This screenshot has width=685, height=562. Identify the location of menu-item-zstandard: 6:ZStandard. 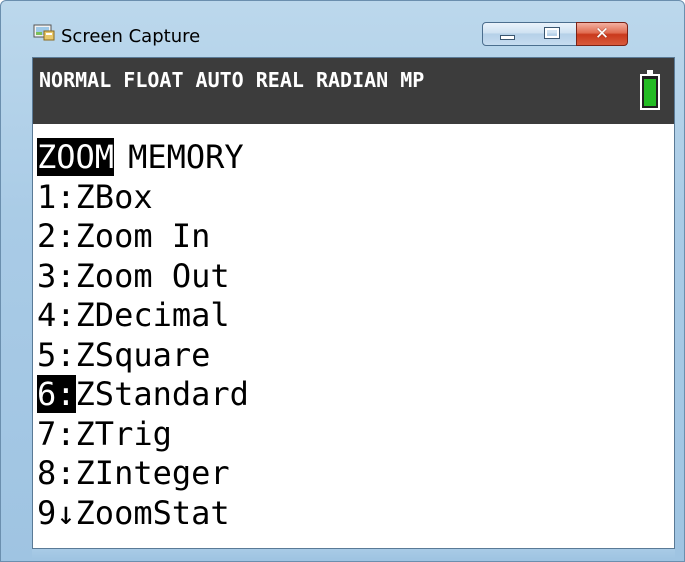
(143, 395).